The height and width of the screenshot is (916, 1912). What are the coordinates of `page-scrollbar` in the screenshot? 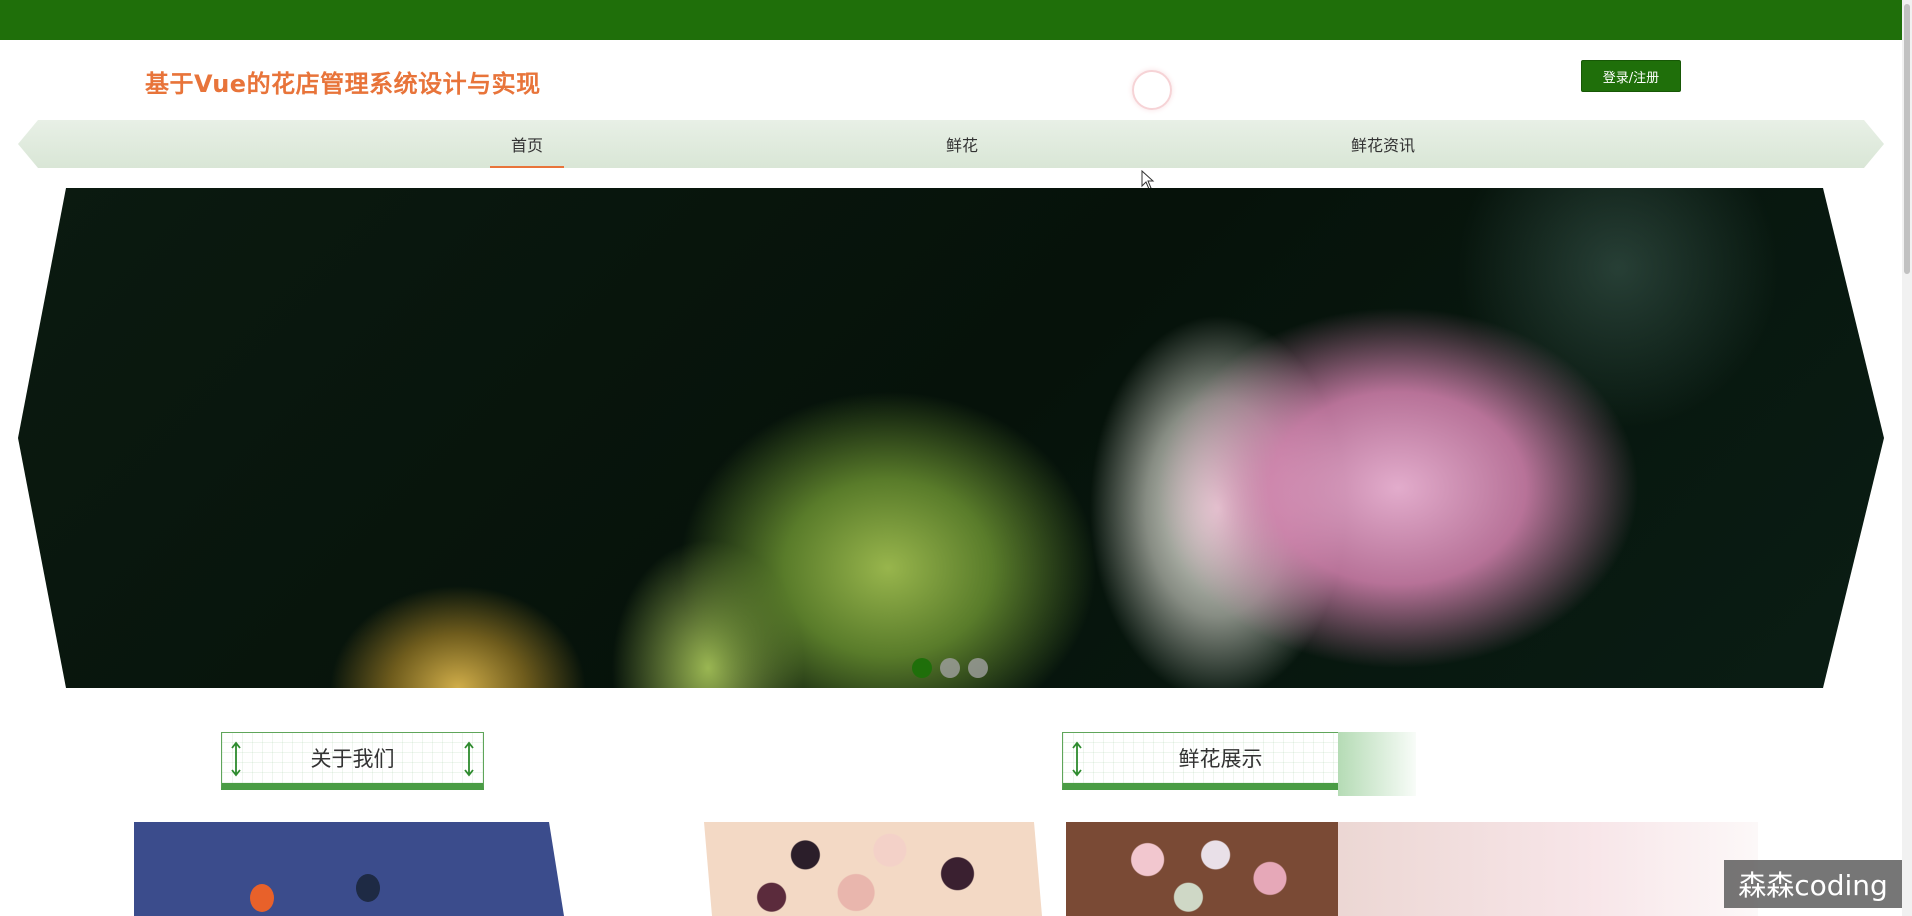 It's located at (1907, 458).